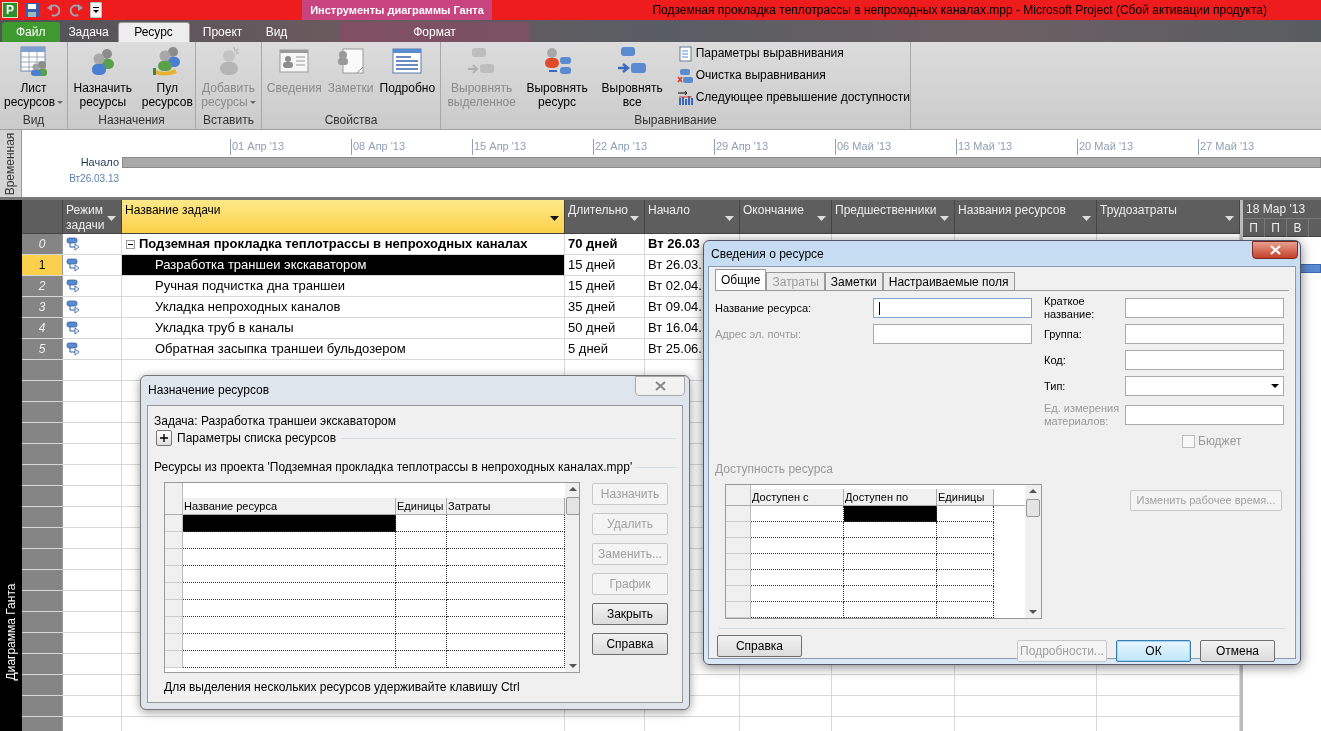 The image size is (1321, 731). Describe the element at coordinates (343, 328) in the screenshot. I see `task-name: Укладка труб в каналы` at that location.